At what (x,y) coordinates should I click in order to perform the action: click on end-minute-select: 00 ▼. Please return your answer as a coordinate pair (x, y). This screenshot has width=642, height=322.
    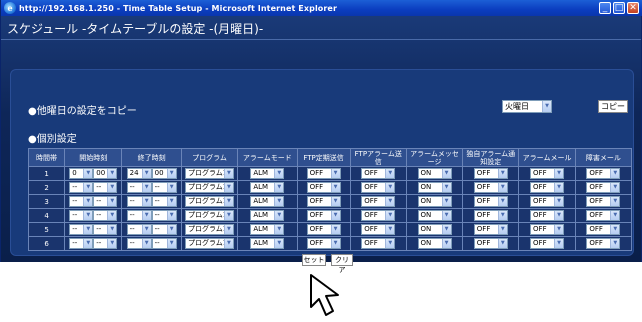
    Looking at the image, I should click on (164, 173).